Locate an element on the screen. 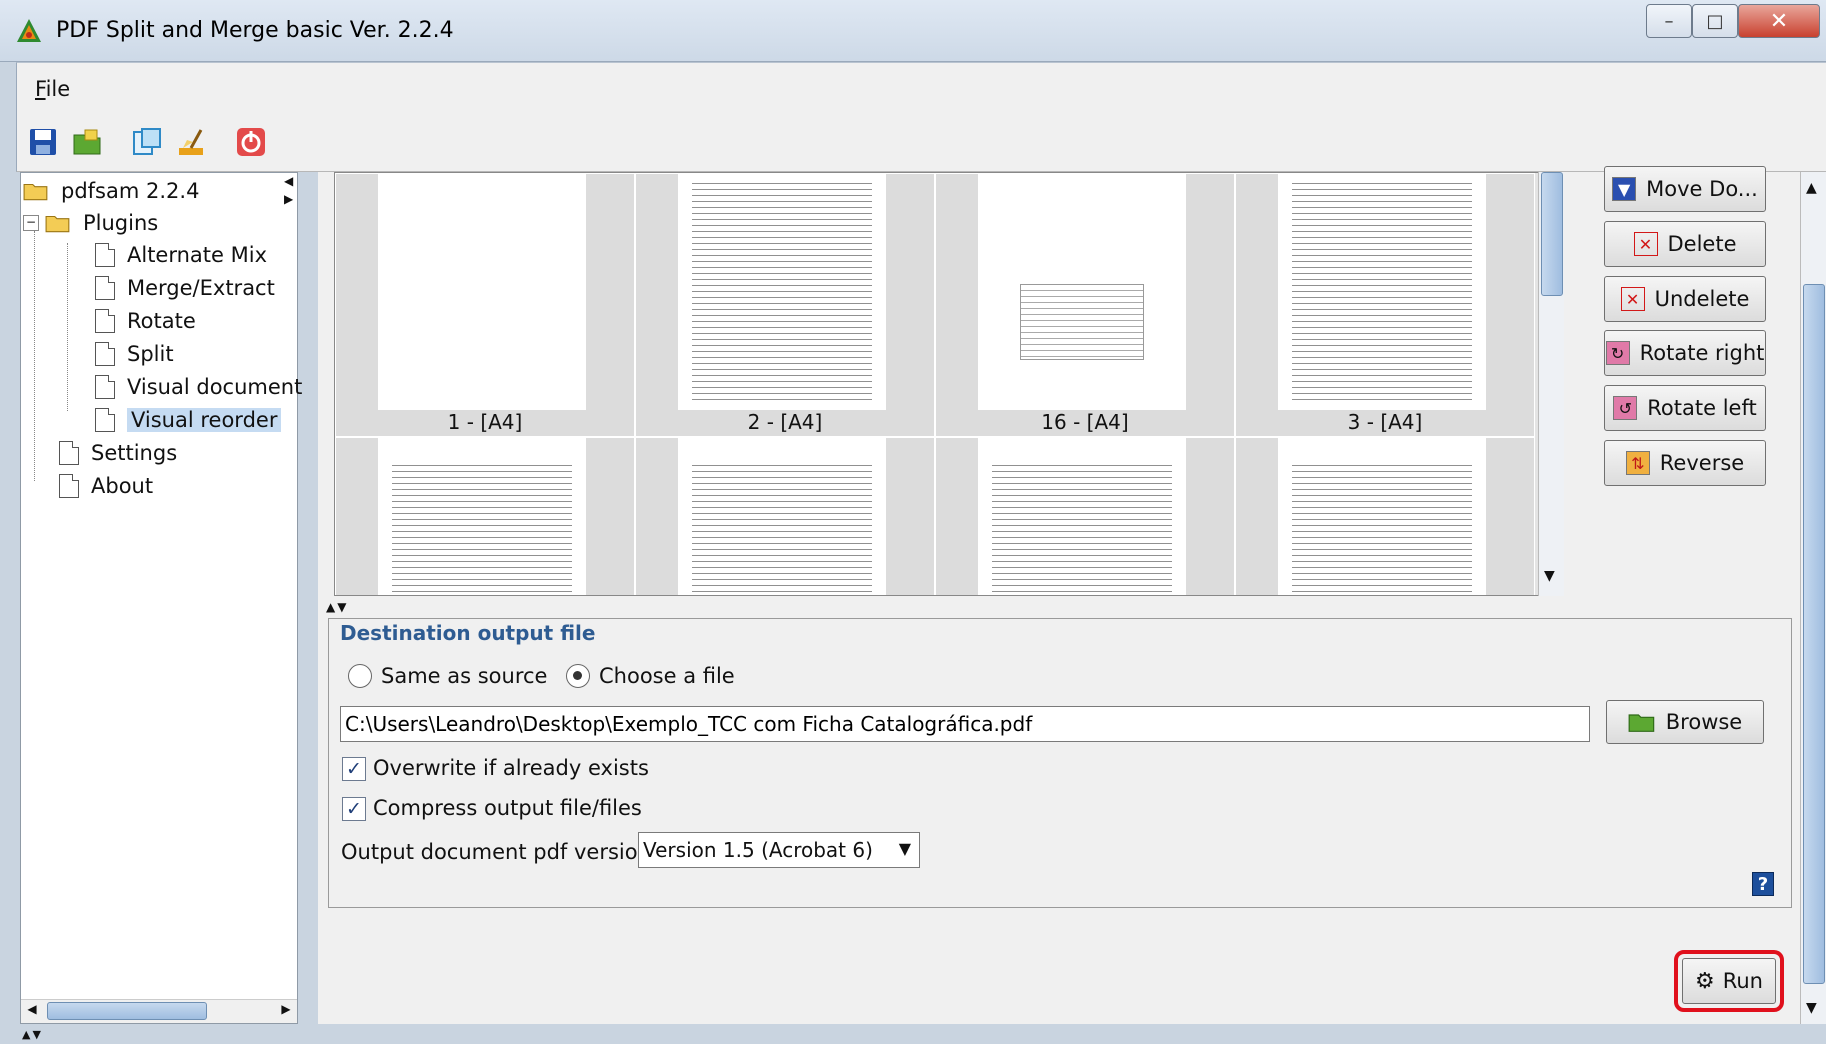  tree-settings: Settings is located at coordinates (118, 453).